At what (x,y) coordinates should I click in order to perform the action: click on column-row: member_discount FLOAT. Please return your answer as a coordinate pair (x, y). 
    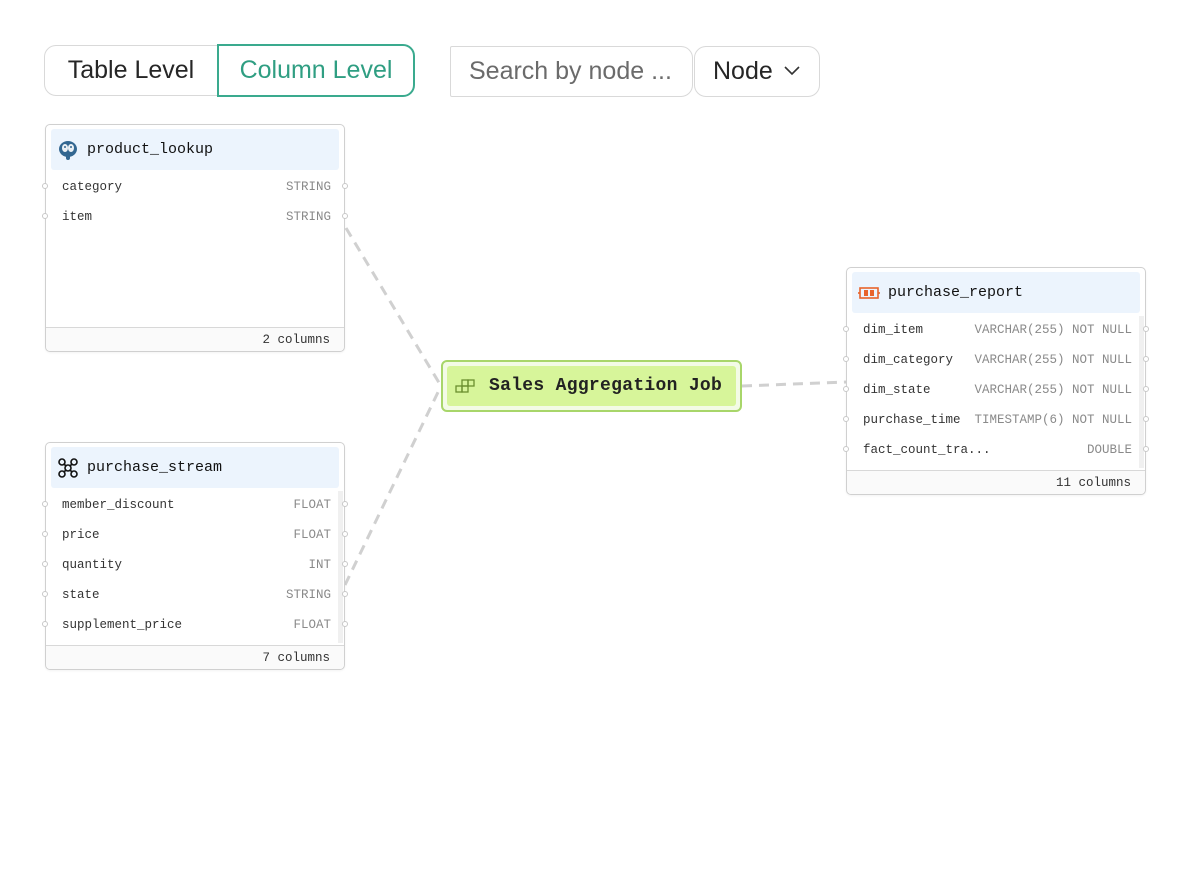
    Looking at the image, I should click on (195, 505).